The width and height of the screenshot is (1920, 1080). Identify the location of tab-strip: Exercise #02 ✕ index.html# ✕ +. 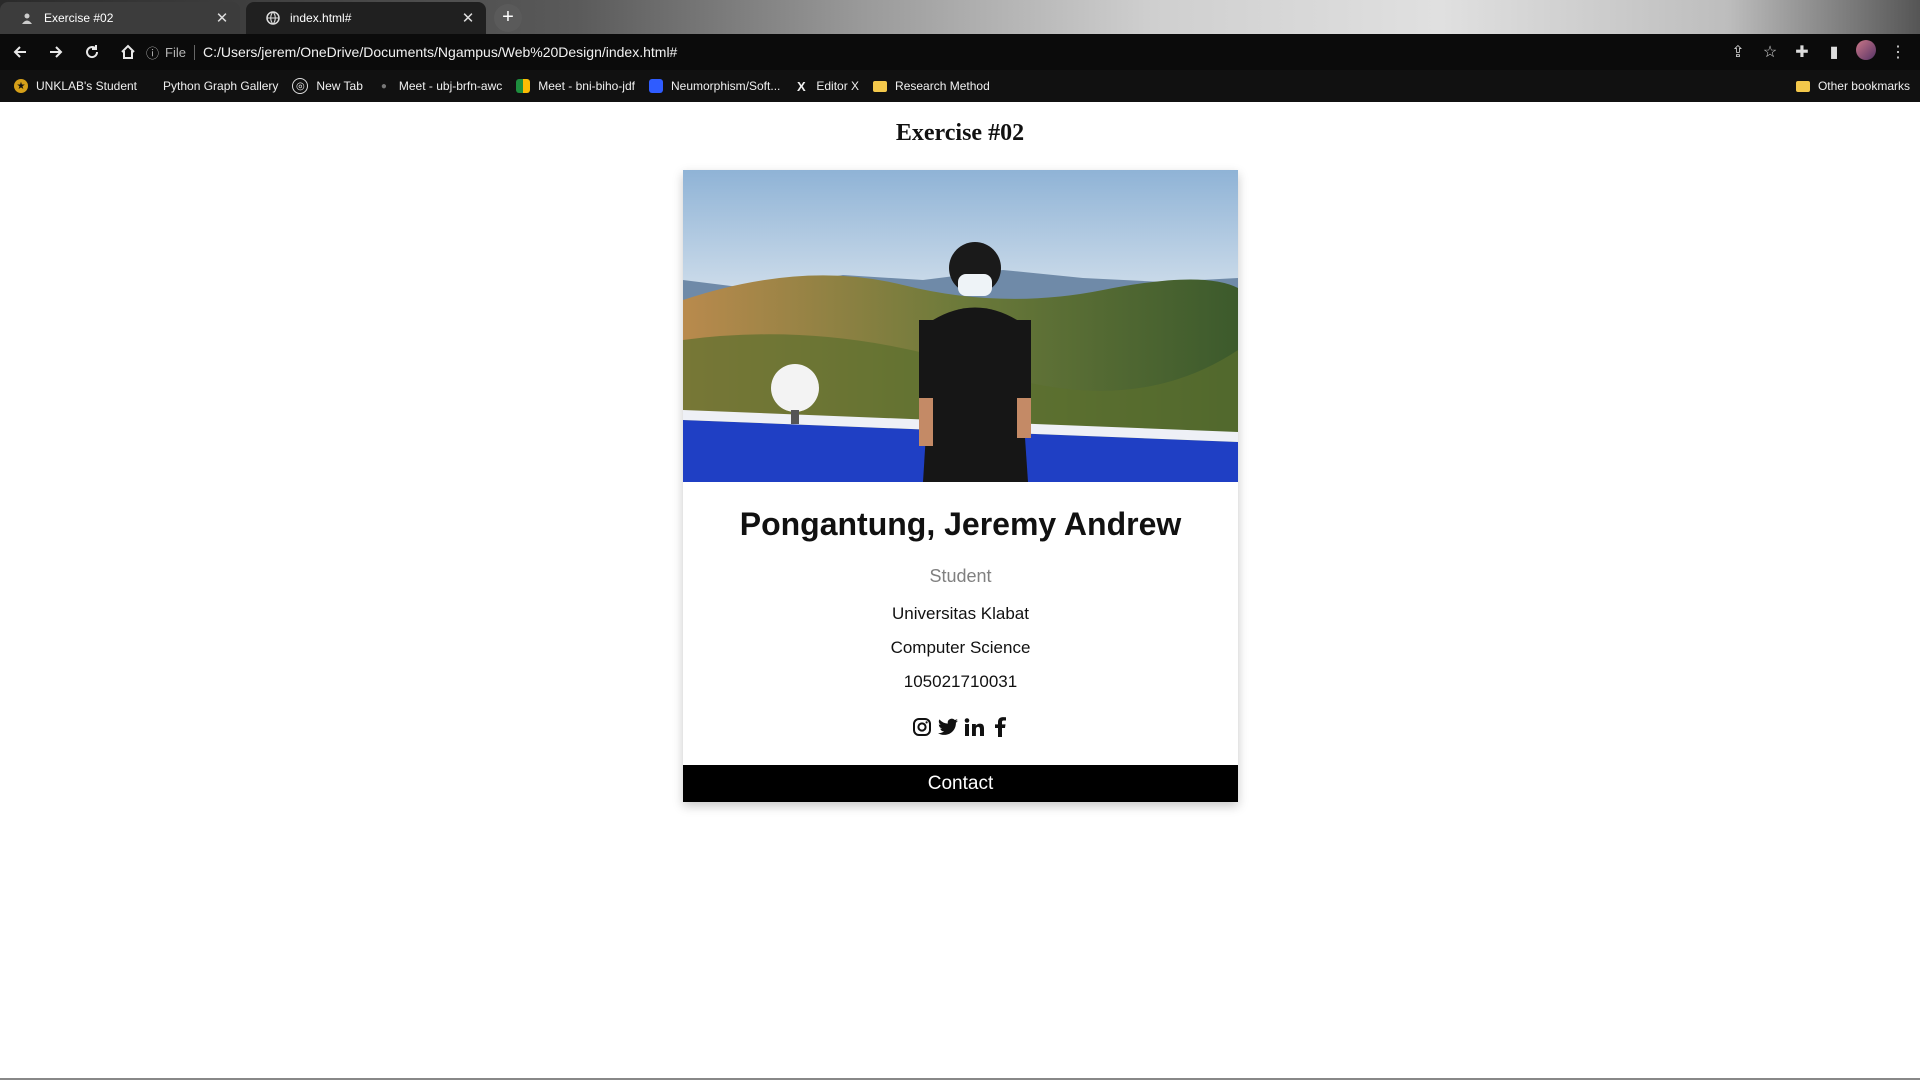
(960, 17).